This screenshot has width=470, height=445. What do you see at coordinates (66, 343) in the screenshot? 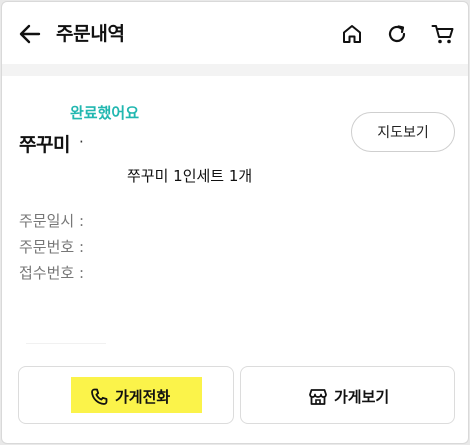
I see `divider-line` at bounding box center [66, 343].